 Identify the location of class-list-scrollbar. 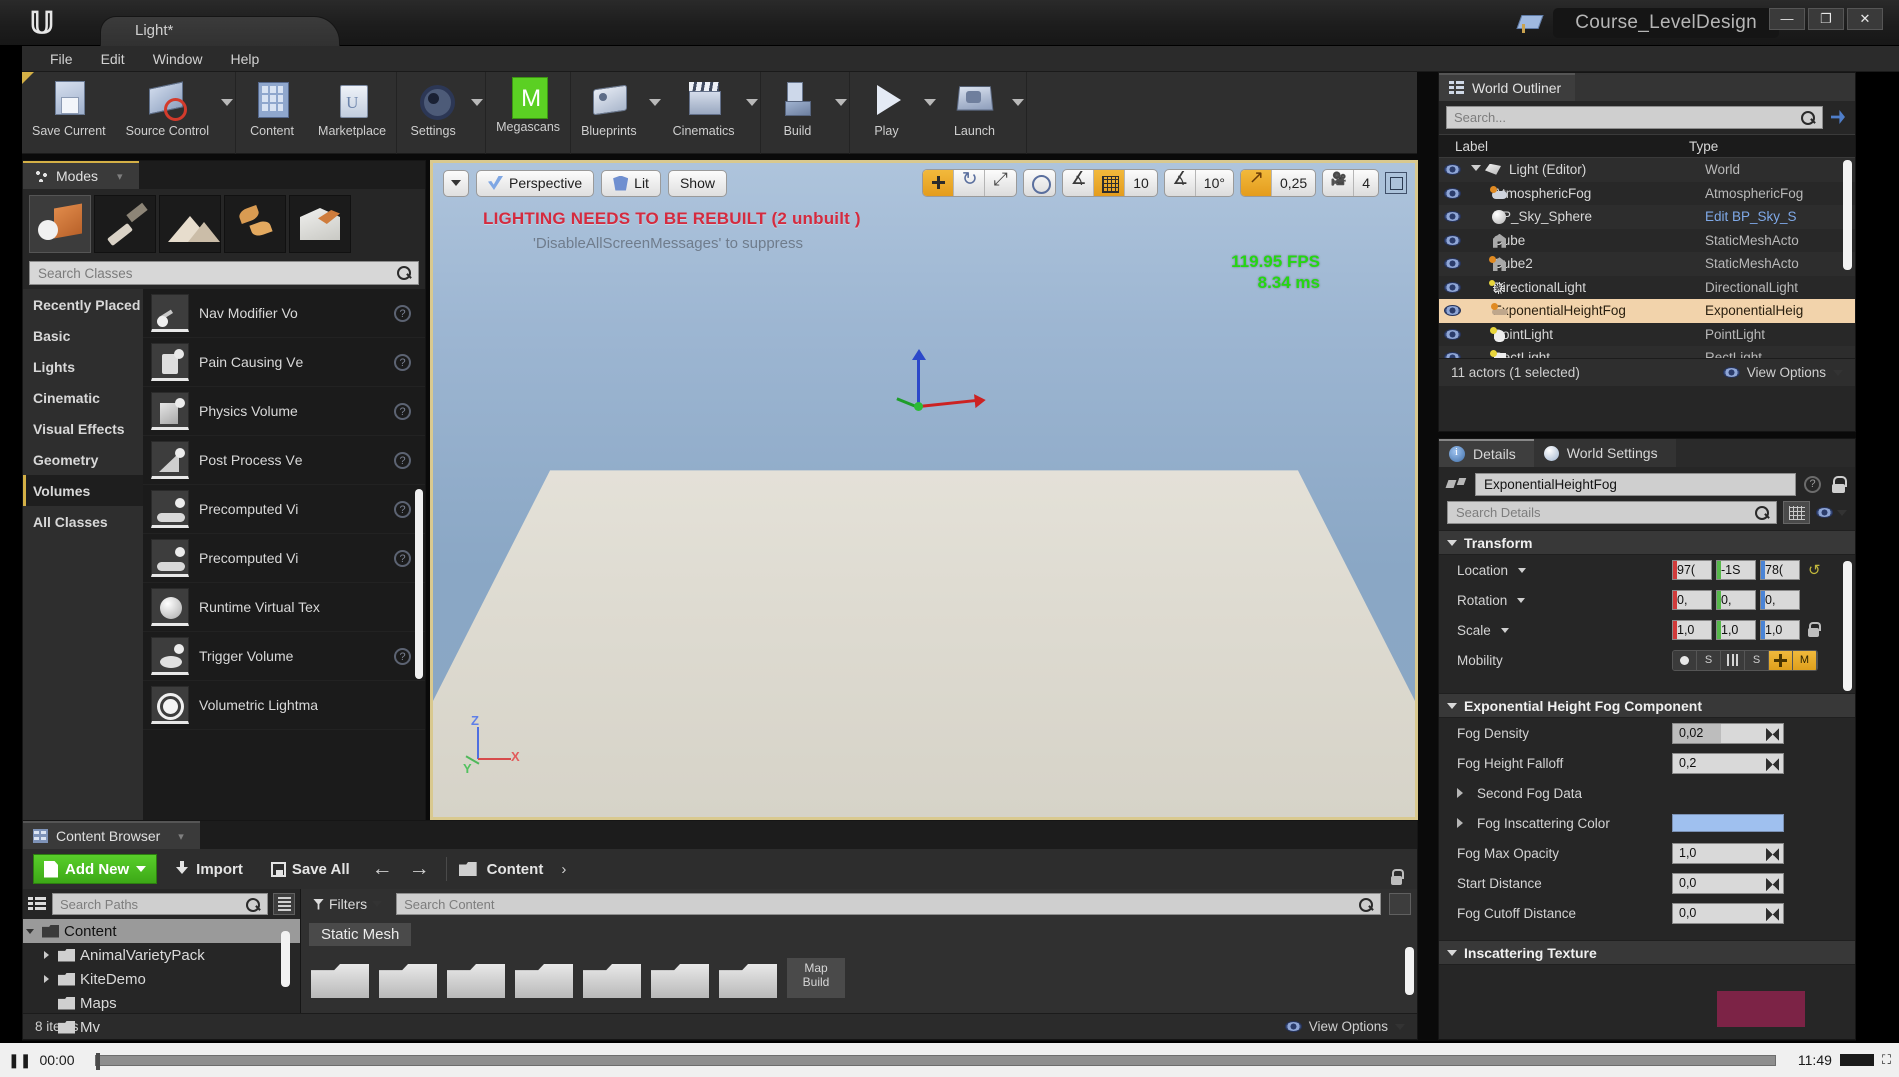
(419, 584).